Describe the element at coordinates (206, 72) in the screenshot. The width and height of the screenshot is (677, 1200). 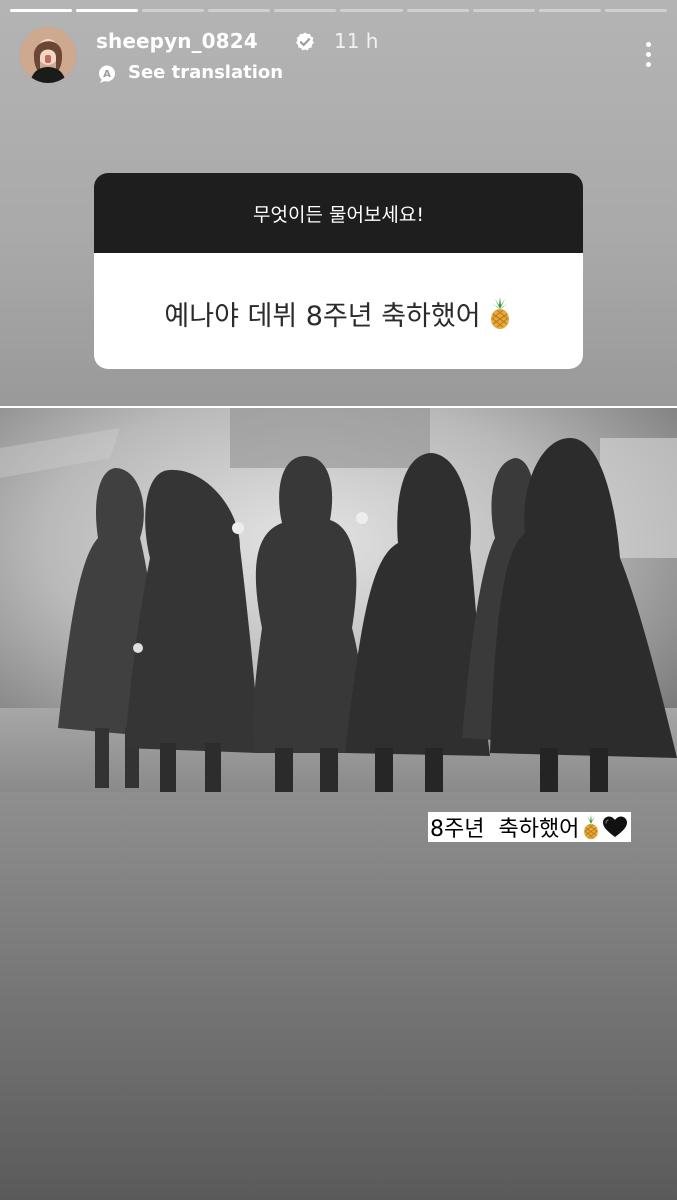
I see `see-translation-label: See translation` at that location.